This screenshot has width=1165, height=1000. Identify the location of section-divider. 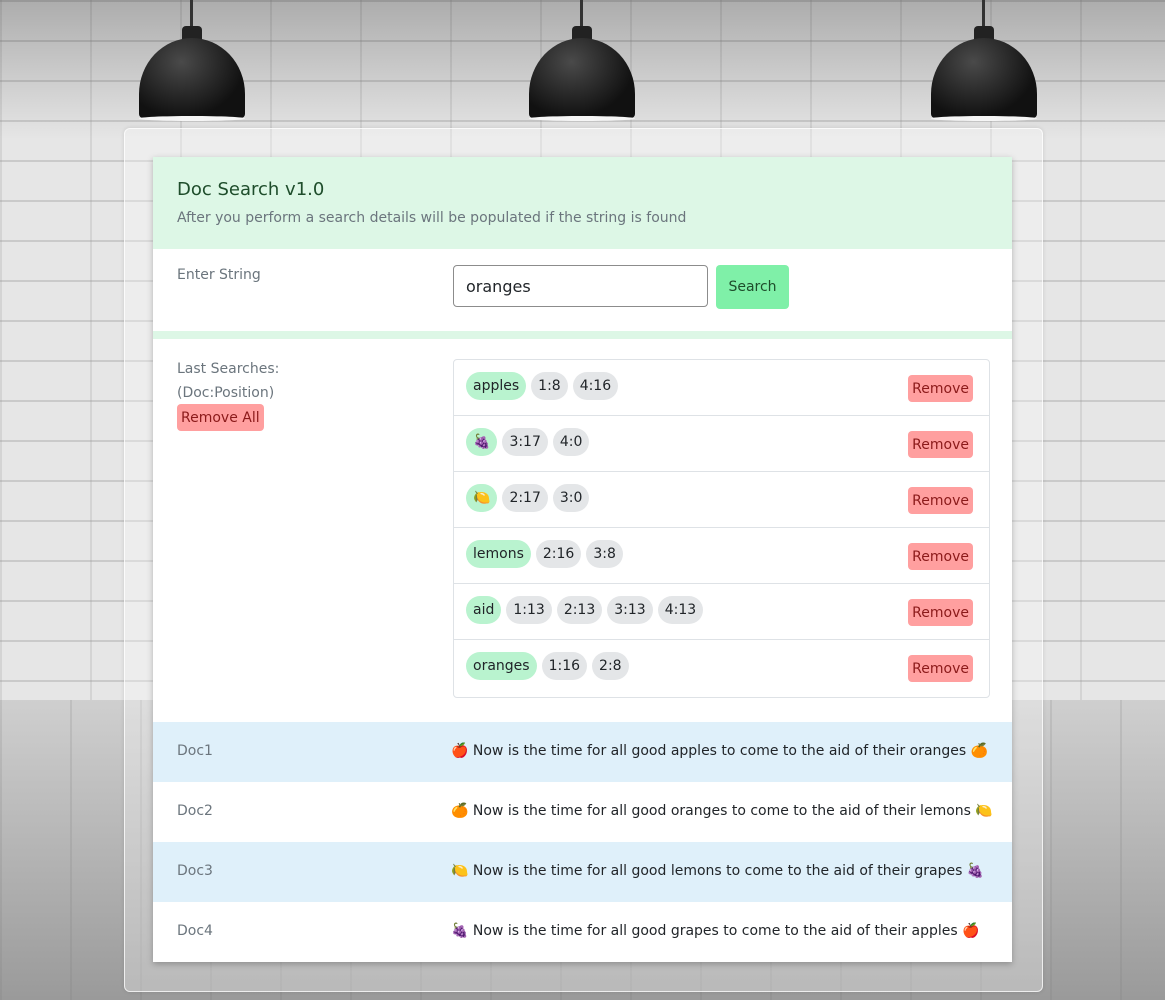
(582, 335).